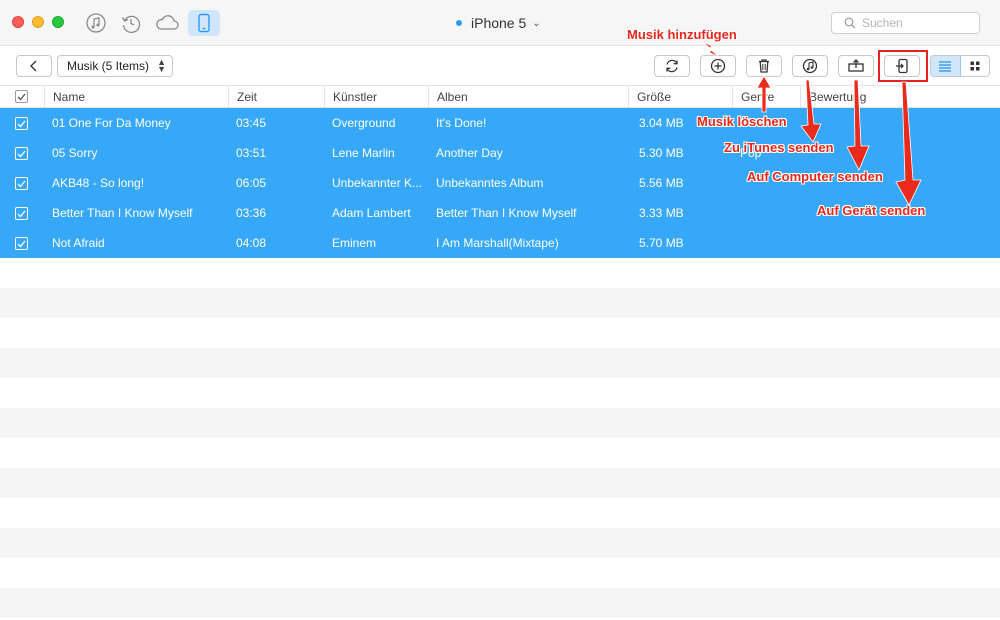 This screenshot has width=1000, height=620. What do you see at coordinates (108, 66) in the screenshot?
I see `category-select-label: Musik (5 Items)` at bounding box center [108, 66].